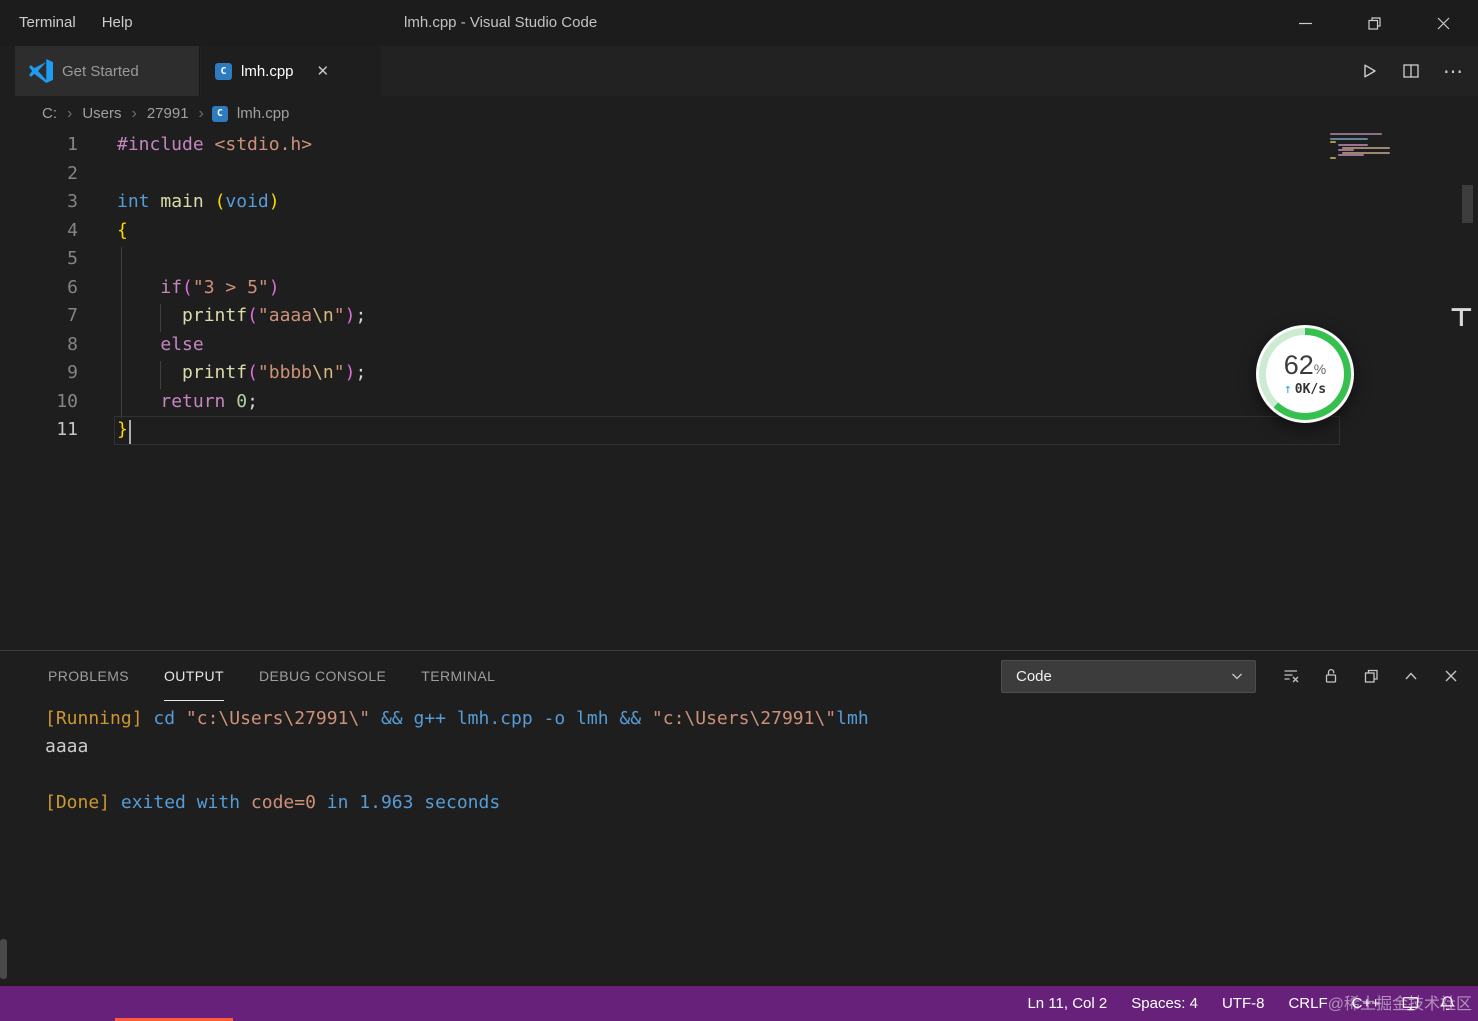  Describe the element at coordinates (117, 23) in the screenshot. I see `menu-help: Help` at that location.